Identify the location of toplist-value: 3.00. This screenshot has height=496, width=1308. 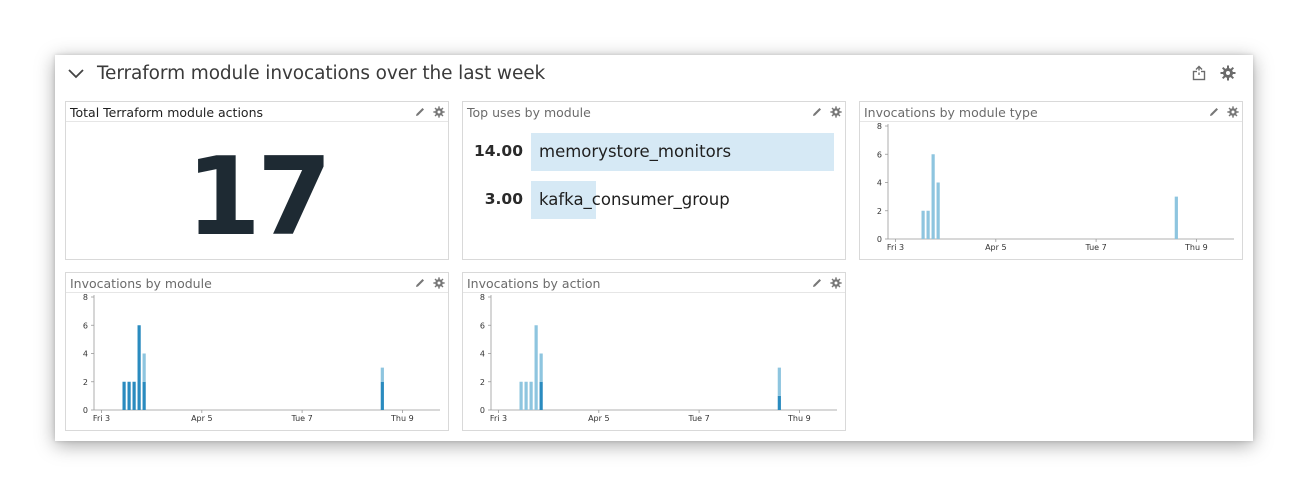
(503, 199).